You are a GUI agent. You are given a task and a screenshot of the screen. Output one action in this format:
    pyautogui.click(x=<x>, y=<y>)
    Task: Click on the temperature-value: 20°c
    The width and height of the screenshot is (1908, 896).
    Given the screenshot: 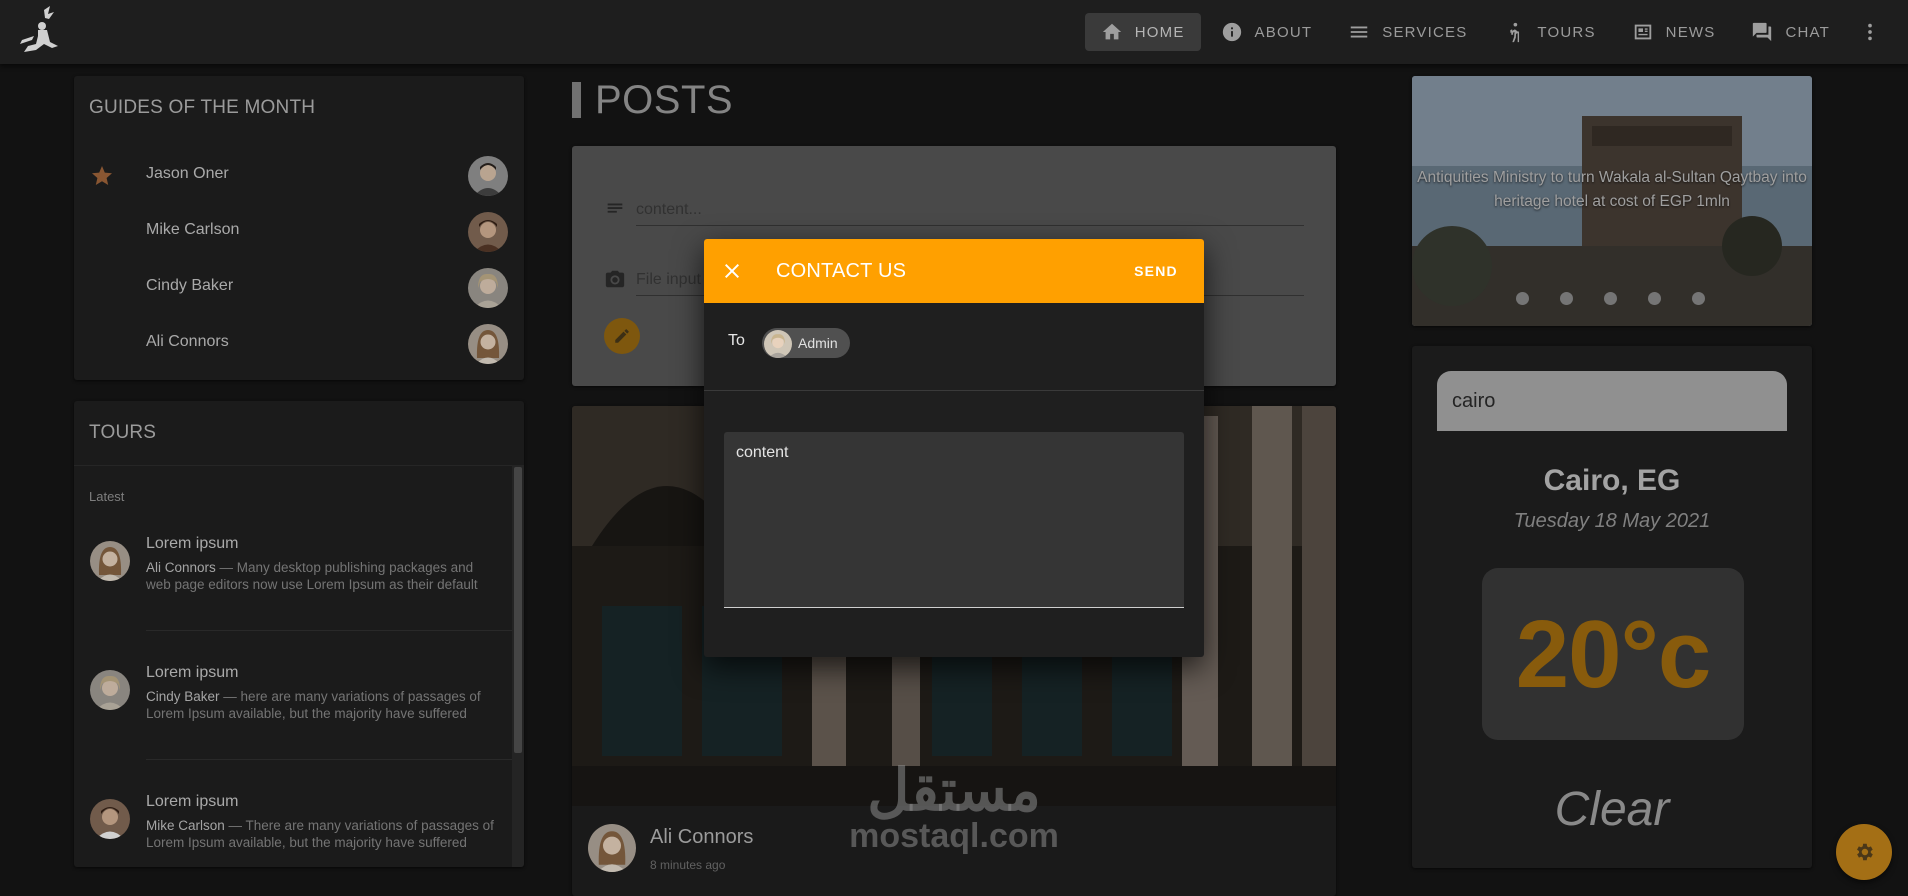 What is the action you would take?
    pyautogui.click(x=1613, y=654)
    